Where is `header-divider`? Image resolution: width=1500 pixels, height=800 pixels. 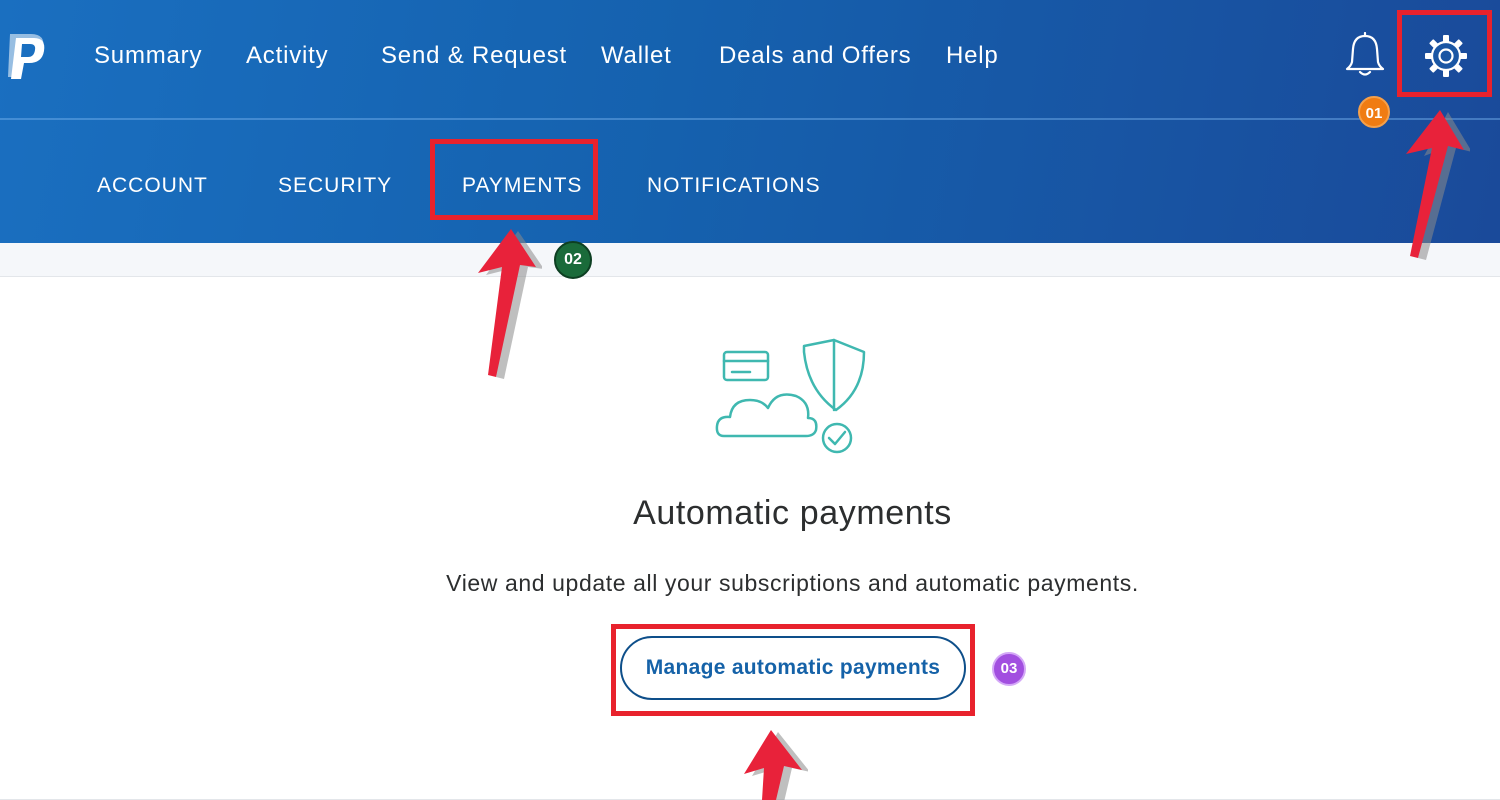
header-divider is located at coordinates (750, 119).